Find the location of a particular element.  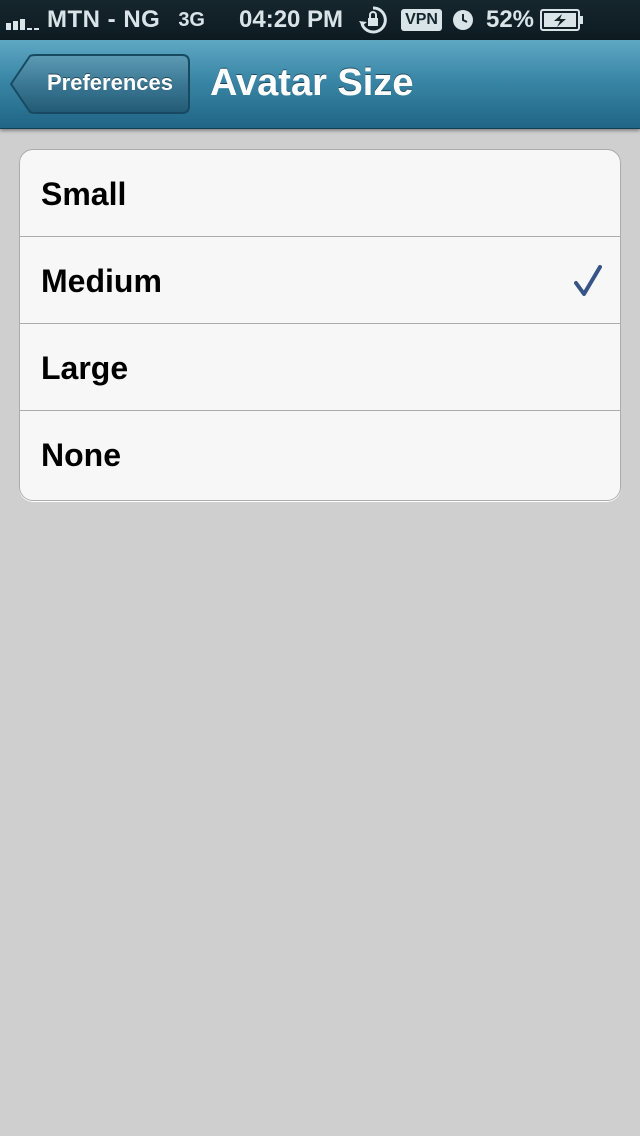

battery-charging-icon is located at coordinates (562, 20).